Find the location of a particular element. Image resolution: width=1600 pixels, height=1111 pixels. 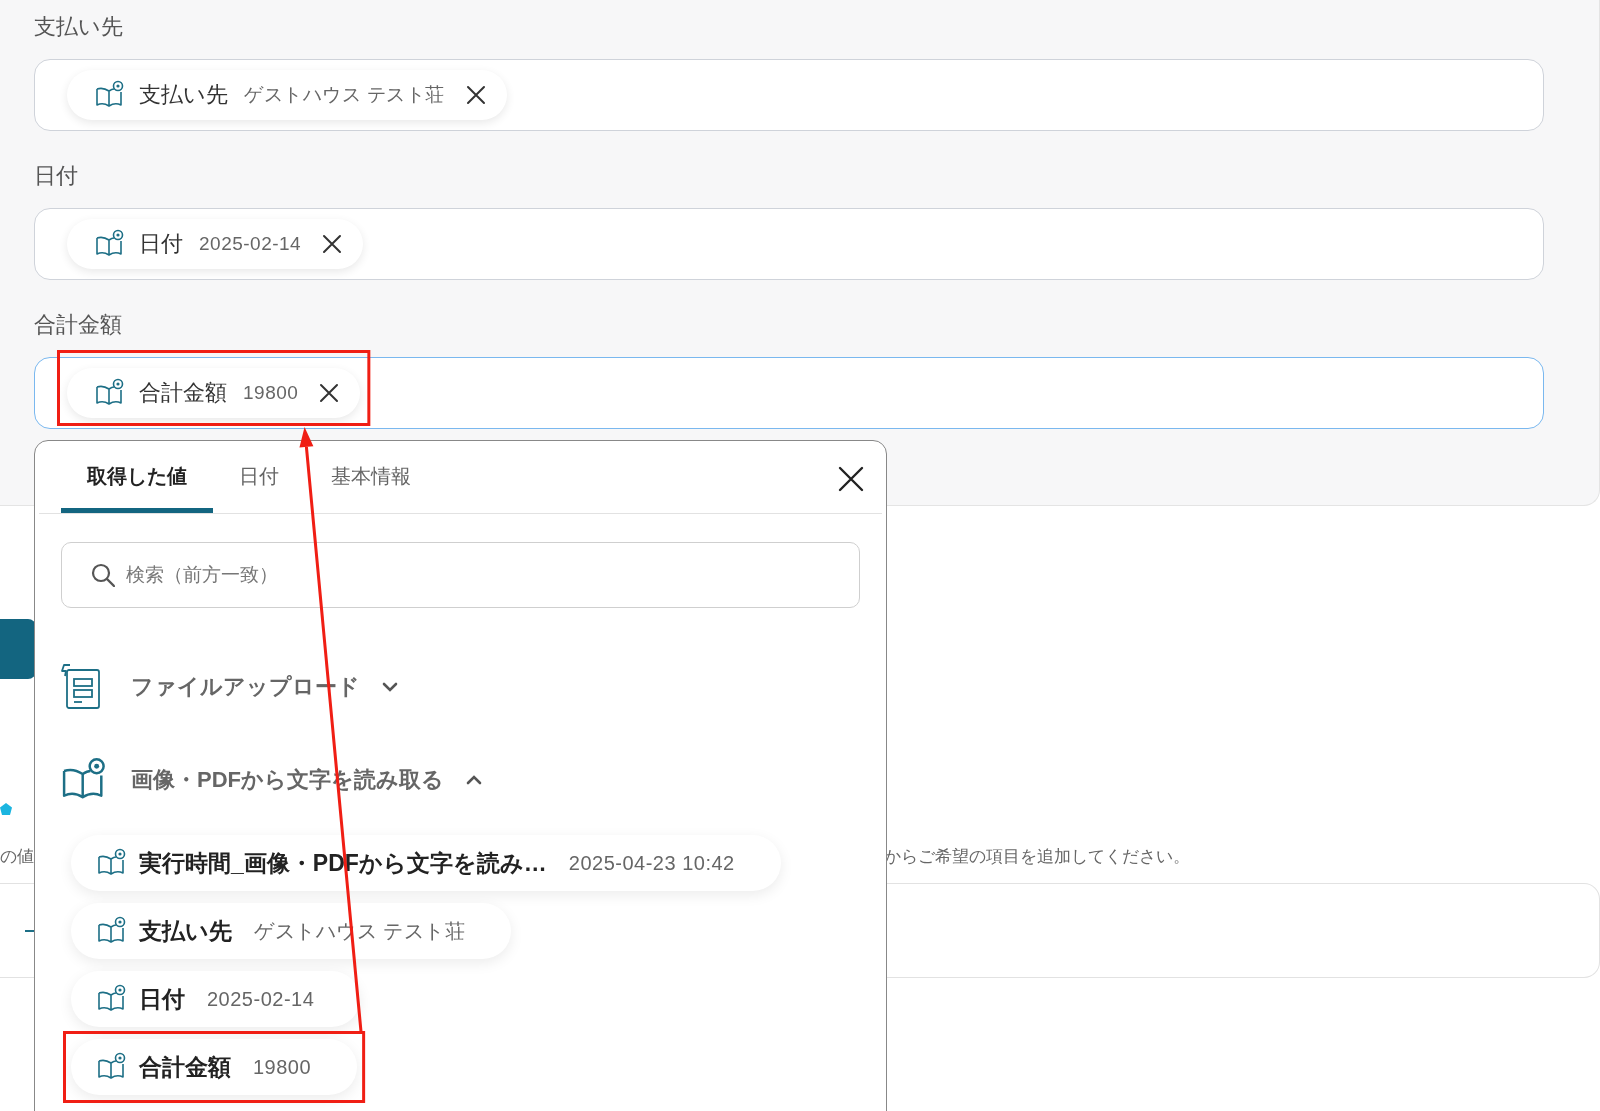

pentagon-icon is located at coordinates (6, 809).